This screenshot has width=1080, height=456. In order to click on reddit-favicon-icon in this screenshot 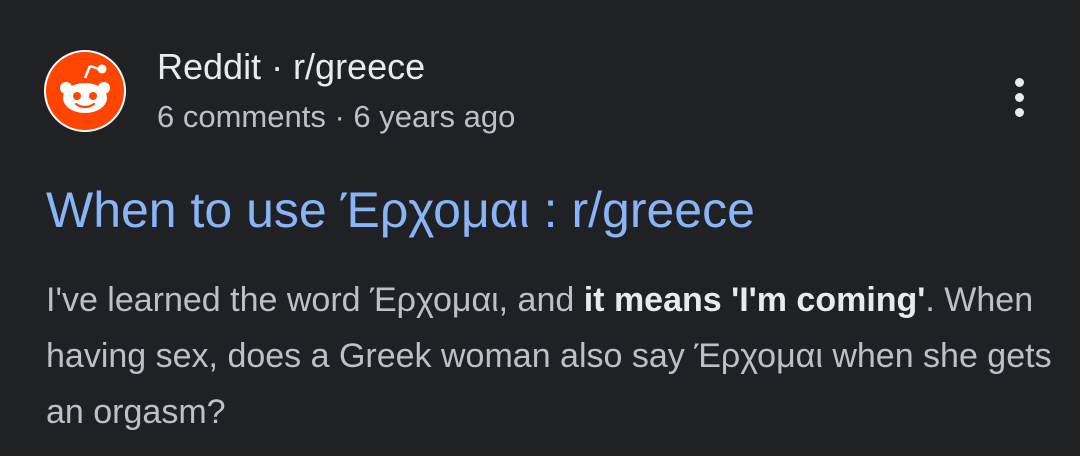, I will do `click(85, 91)`.